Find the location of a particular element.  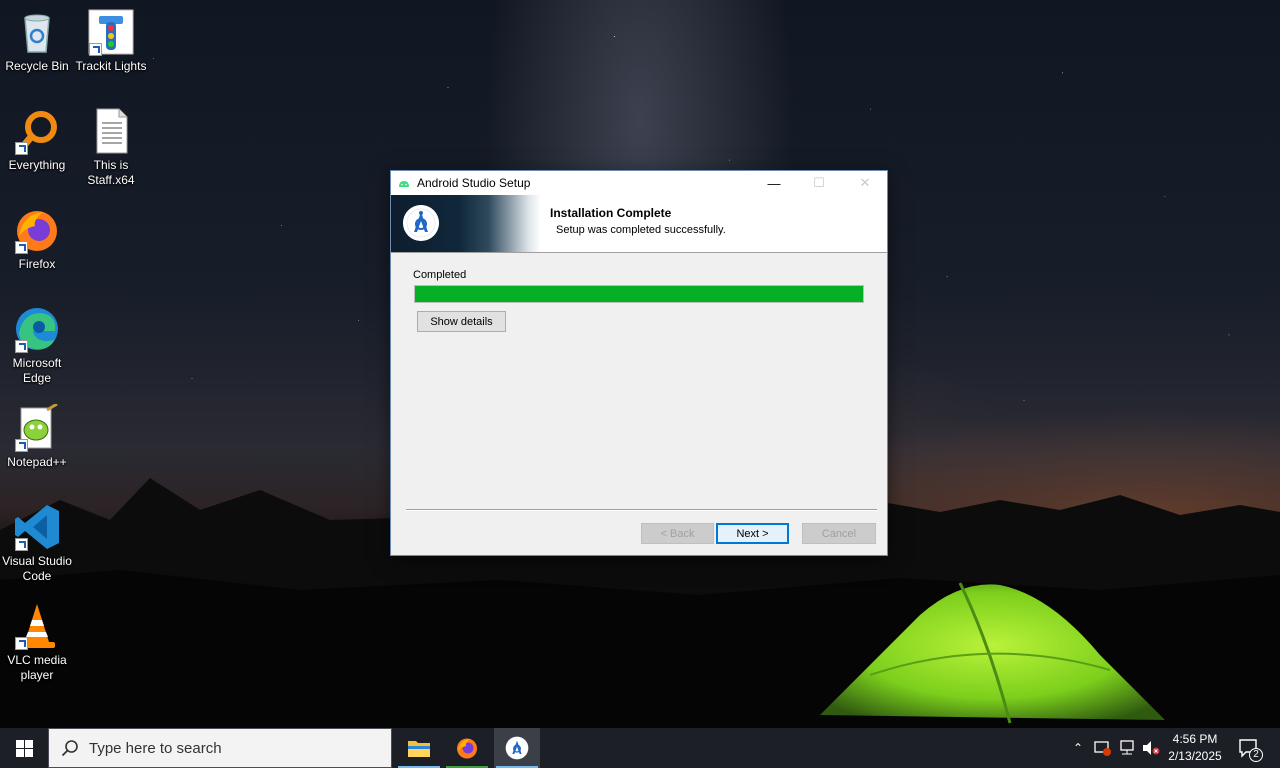

desktop-icon-everything: Everything is located at coordinates (37, 140).